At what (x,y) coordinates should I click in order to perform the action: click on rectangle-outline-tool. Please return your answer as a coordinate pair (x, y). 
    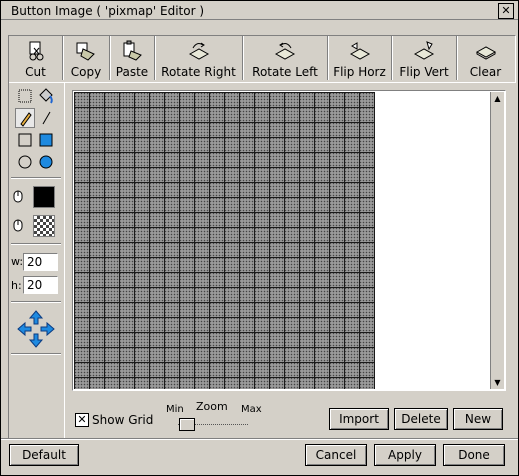
    Looking at the image, I should click on (25, 140).